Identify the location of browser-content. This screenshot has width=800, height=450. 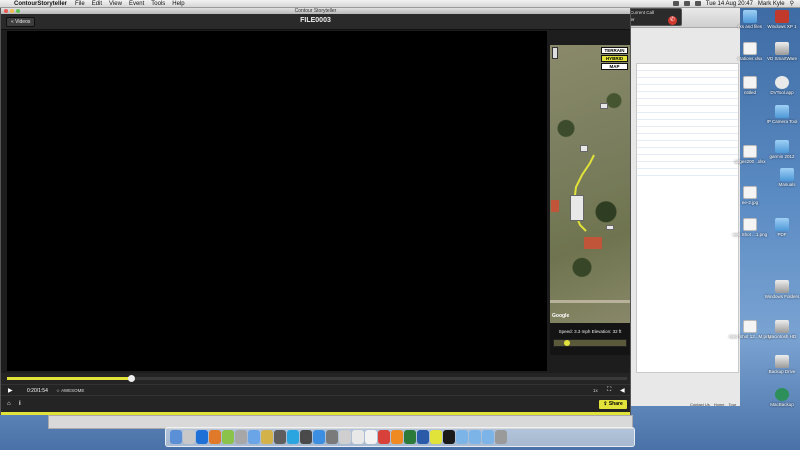
(687, 218).